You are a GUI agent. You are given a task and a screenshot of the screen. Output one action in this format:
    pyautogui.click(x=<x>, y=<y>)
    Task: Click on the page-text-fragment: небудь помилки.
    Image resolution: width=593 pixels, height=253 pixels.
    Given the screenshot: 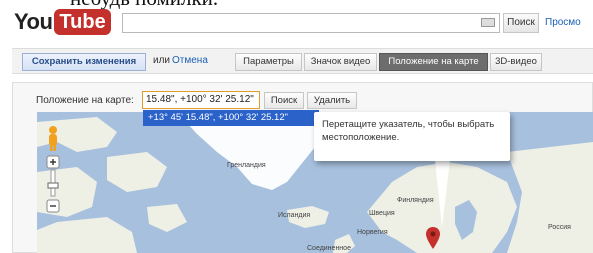 What is the action you would take?
    pyautogui.click(x=296, y=4)
    